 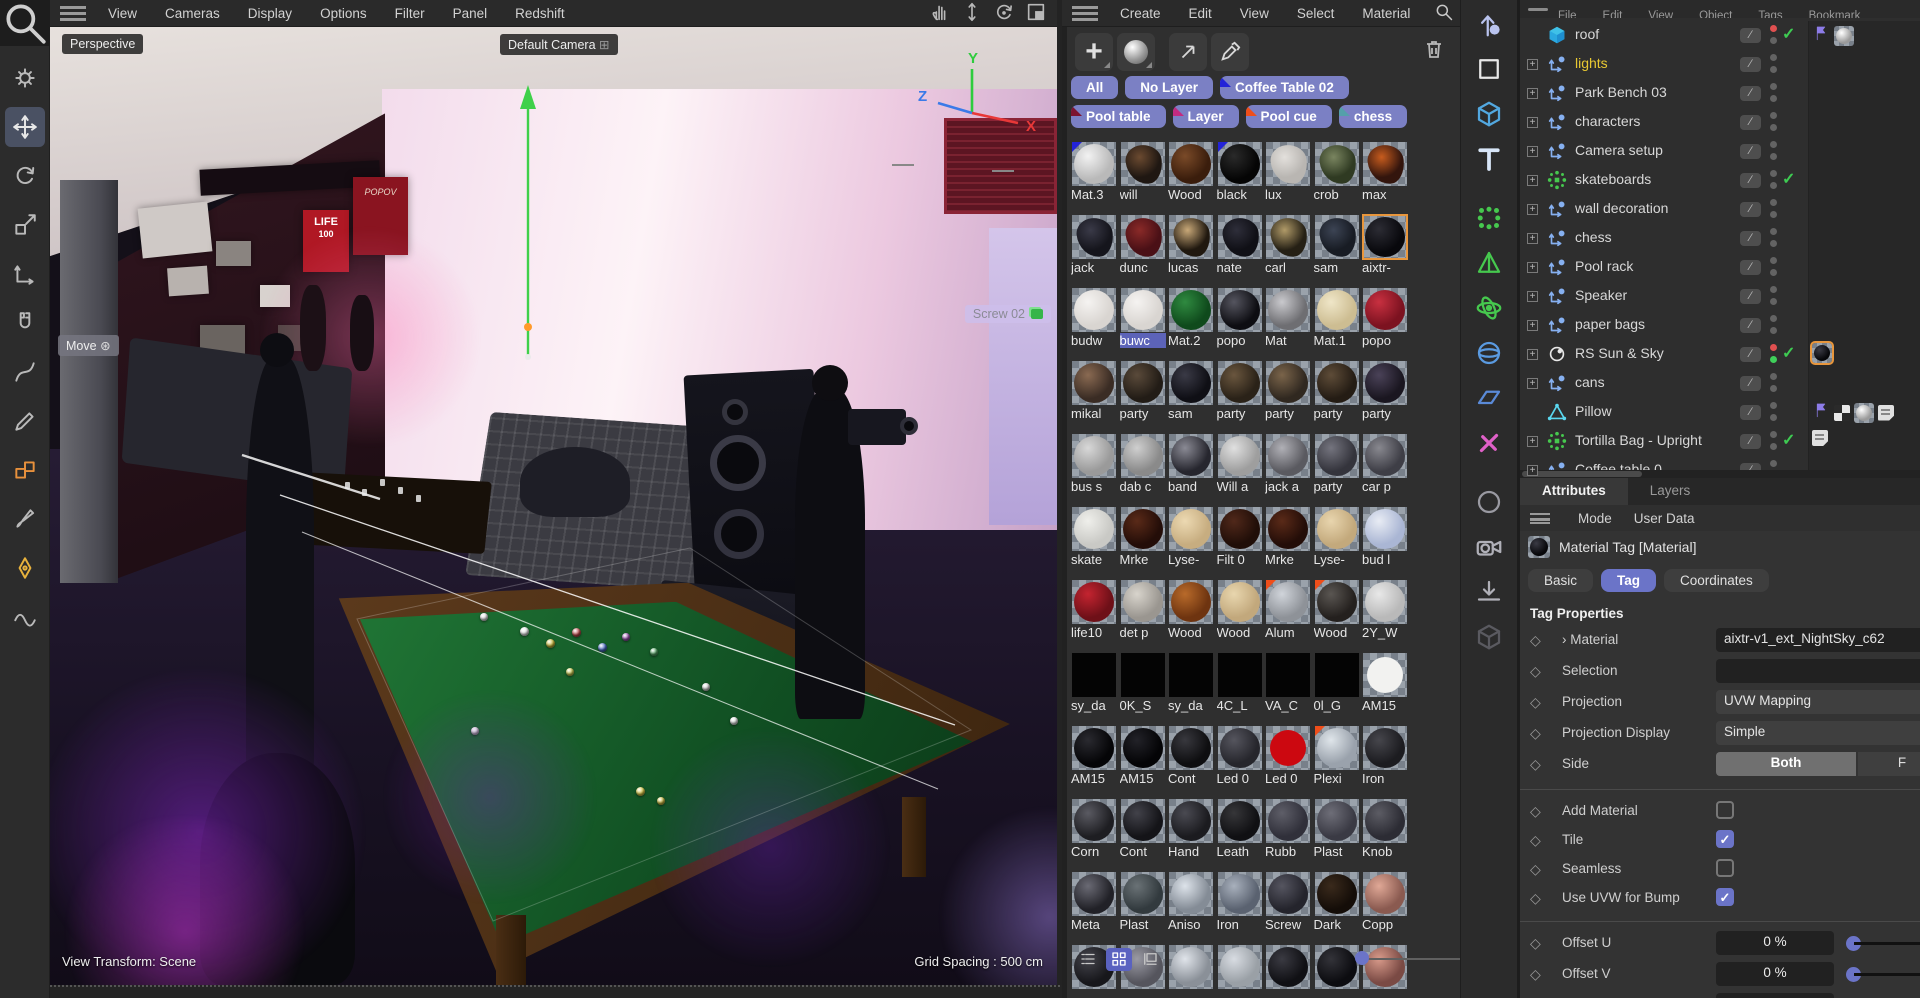 What do you see at coordinates (25, 568) in the screenshot?
I see `nib-tool` at bounding box center [25, 568].